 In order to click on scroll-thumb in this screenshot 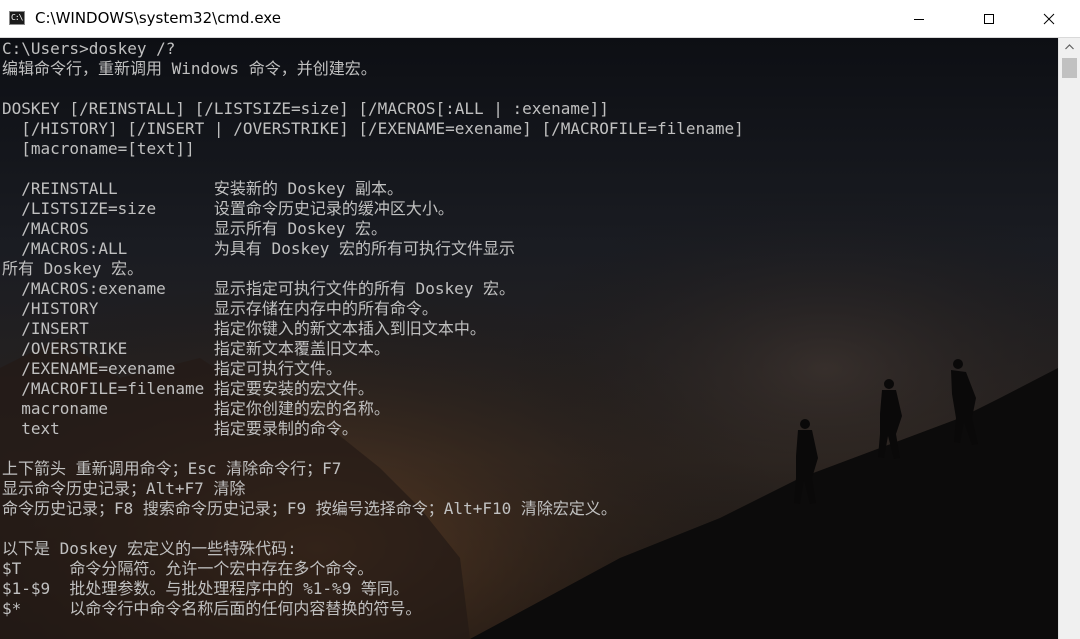, I will do `click(1069, 68)`.